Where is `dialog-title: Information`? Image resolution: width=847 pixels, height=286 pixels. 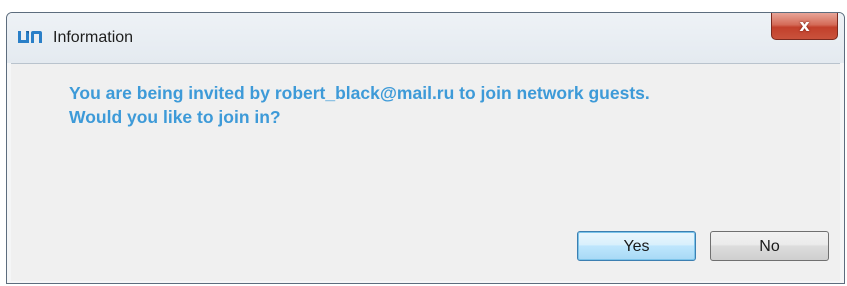
dialog-title: Information is located at coordinates (93, 37).